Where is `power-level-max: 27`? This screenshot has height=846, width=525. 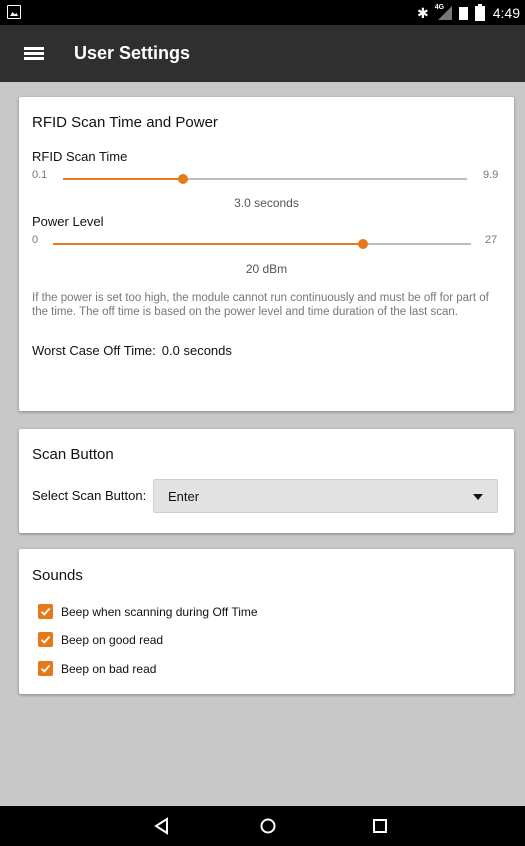
power-level-max: 27 is located at coordinates (491, 240).